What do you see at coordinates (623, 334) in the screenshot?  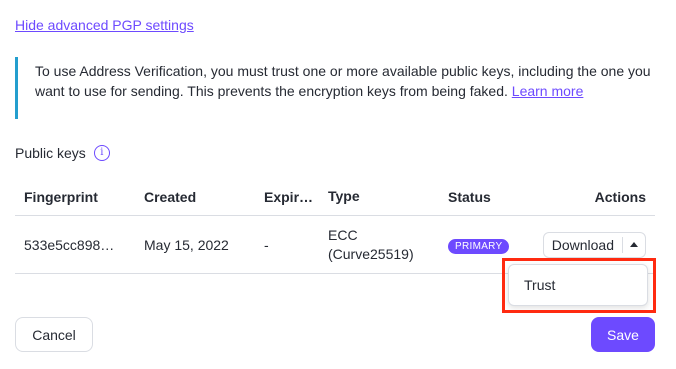 I see `save-button: Save` at bounding box center [623, 334].